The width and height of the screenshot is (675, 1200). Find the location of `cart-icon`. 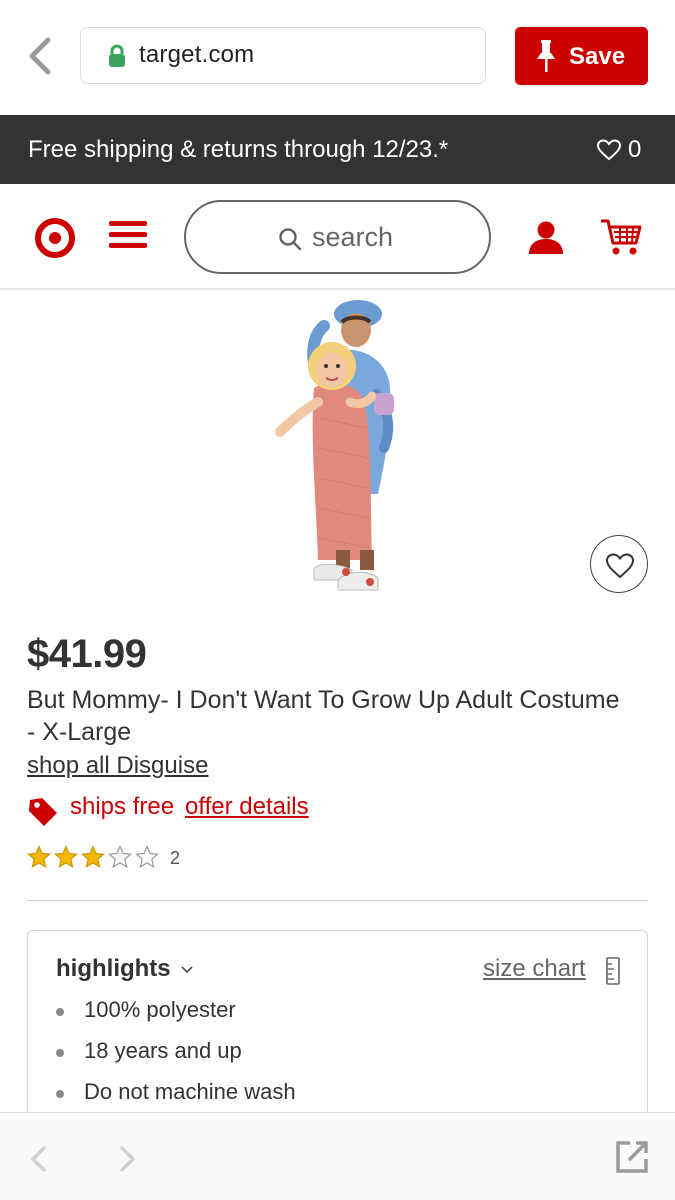

cart-icon is located at coordinates (621, 237).